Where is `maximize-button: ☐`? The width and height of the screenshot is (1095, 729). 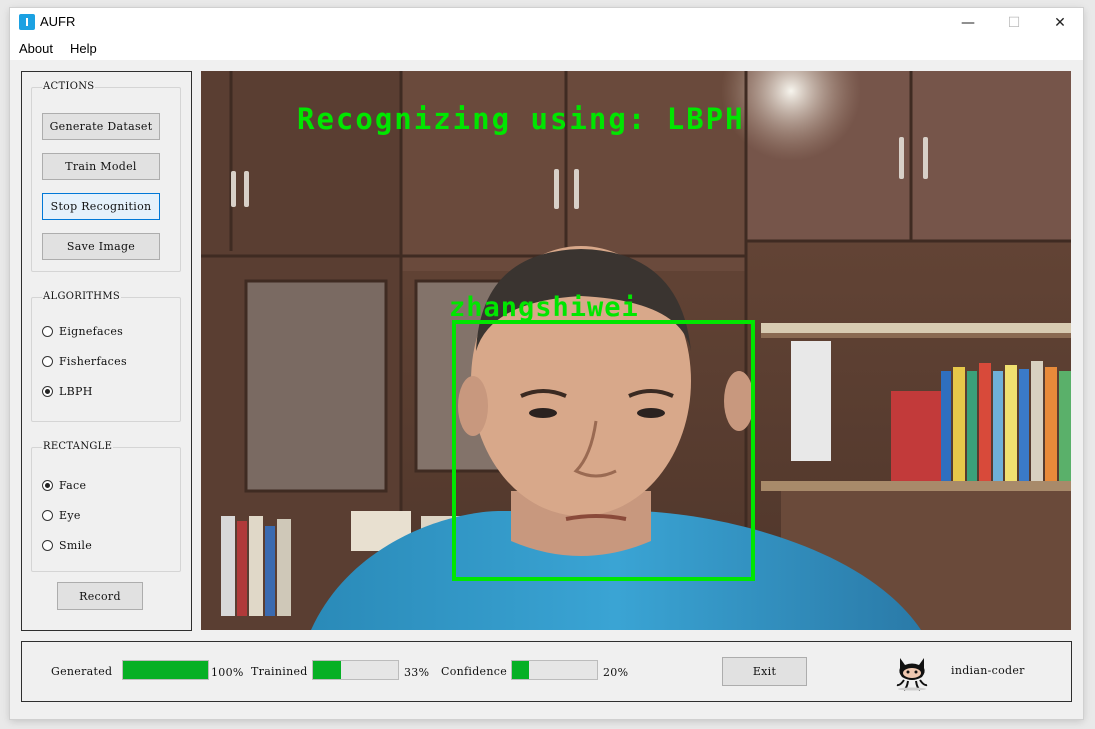
maximize-button: ☐ is located at coordinates (1014, 23).